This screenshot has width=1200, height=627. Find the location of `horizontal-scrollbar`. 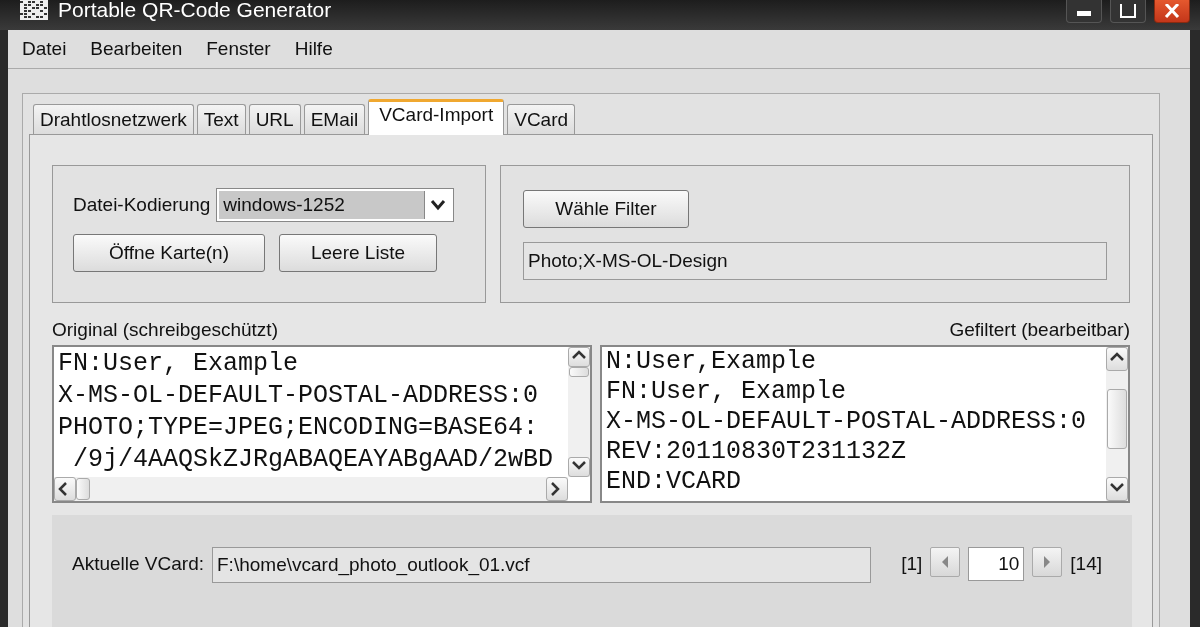

horizontal-scrollbar is located at coordinates (311, 489).